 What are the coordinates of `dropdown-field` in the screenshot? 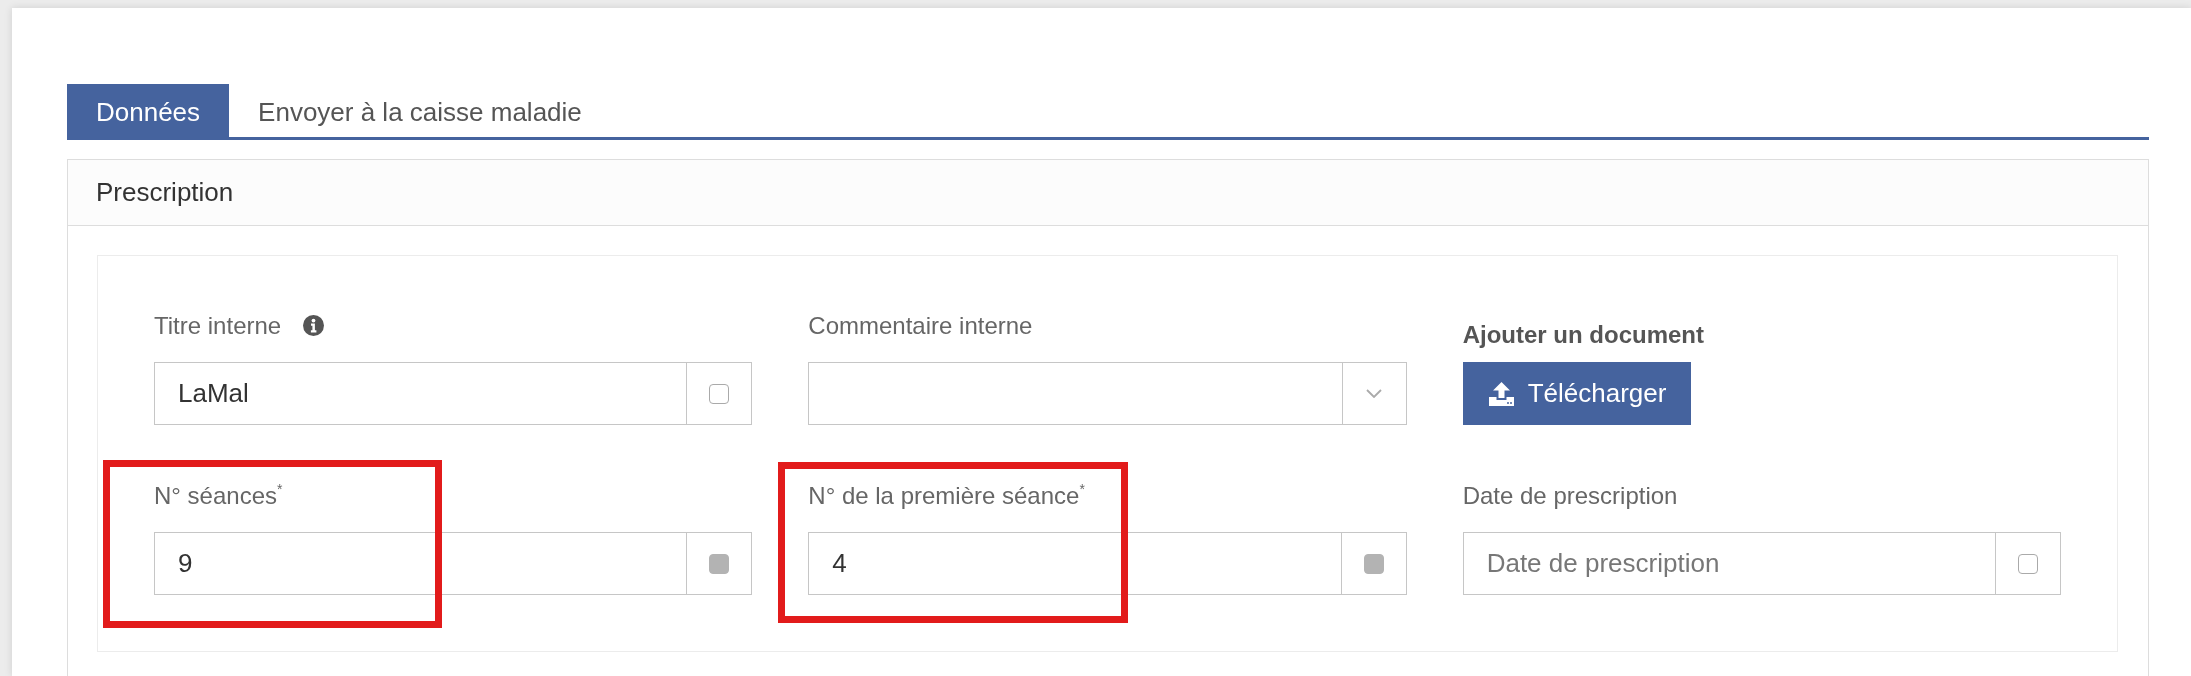 It's located at (1107, 393).